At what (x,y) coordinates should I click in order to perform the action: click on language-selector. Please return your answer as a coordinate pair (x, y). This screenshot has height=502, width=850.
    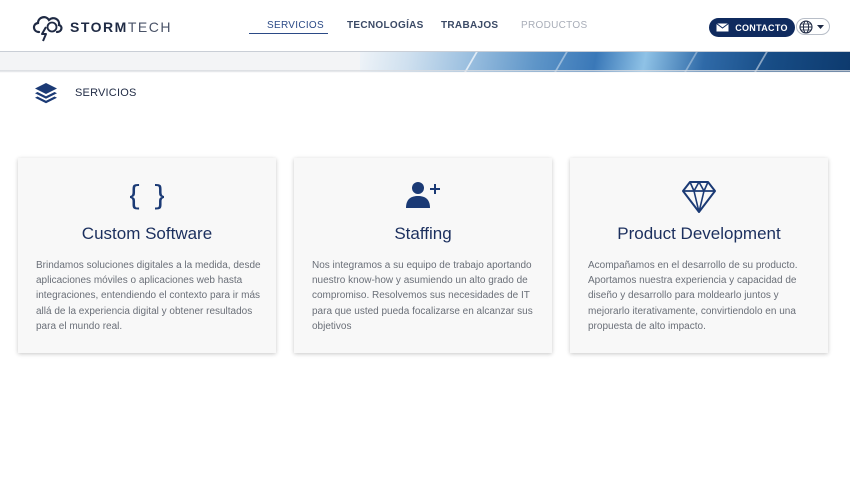
    Looking at the image, I should click on (813, 26).